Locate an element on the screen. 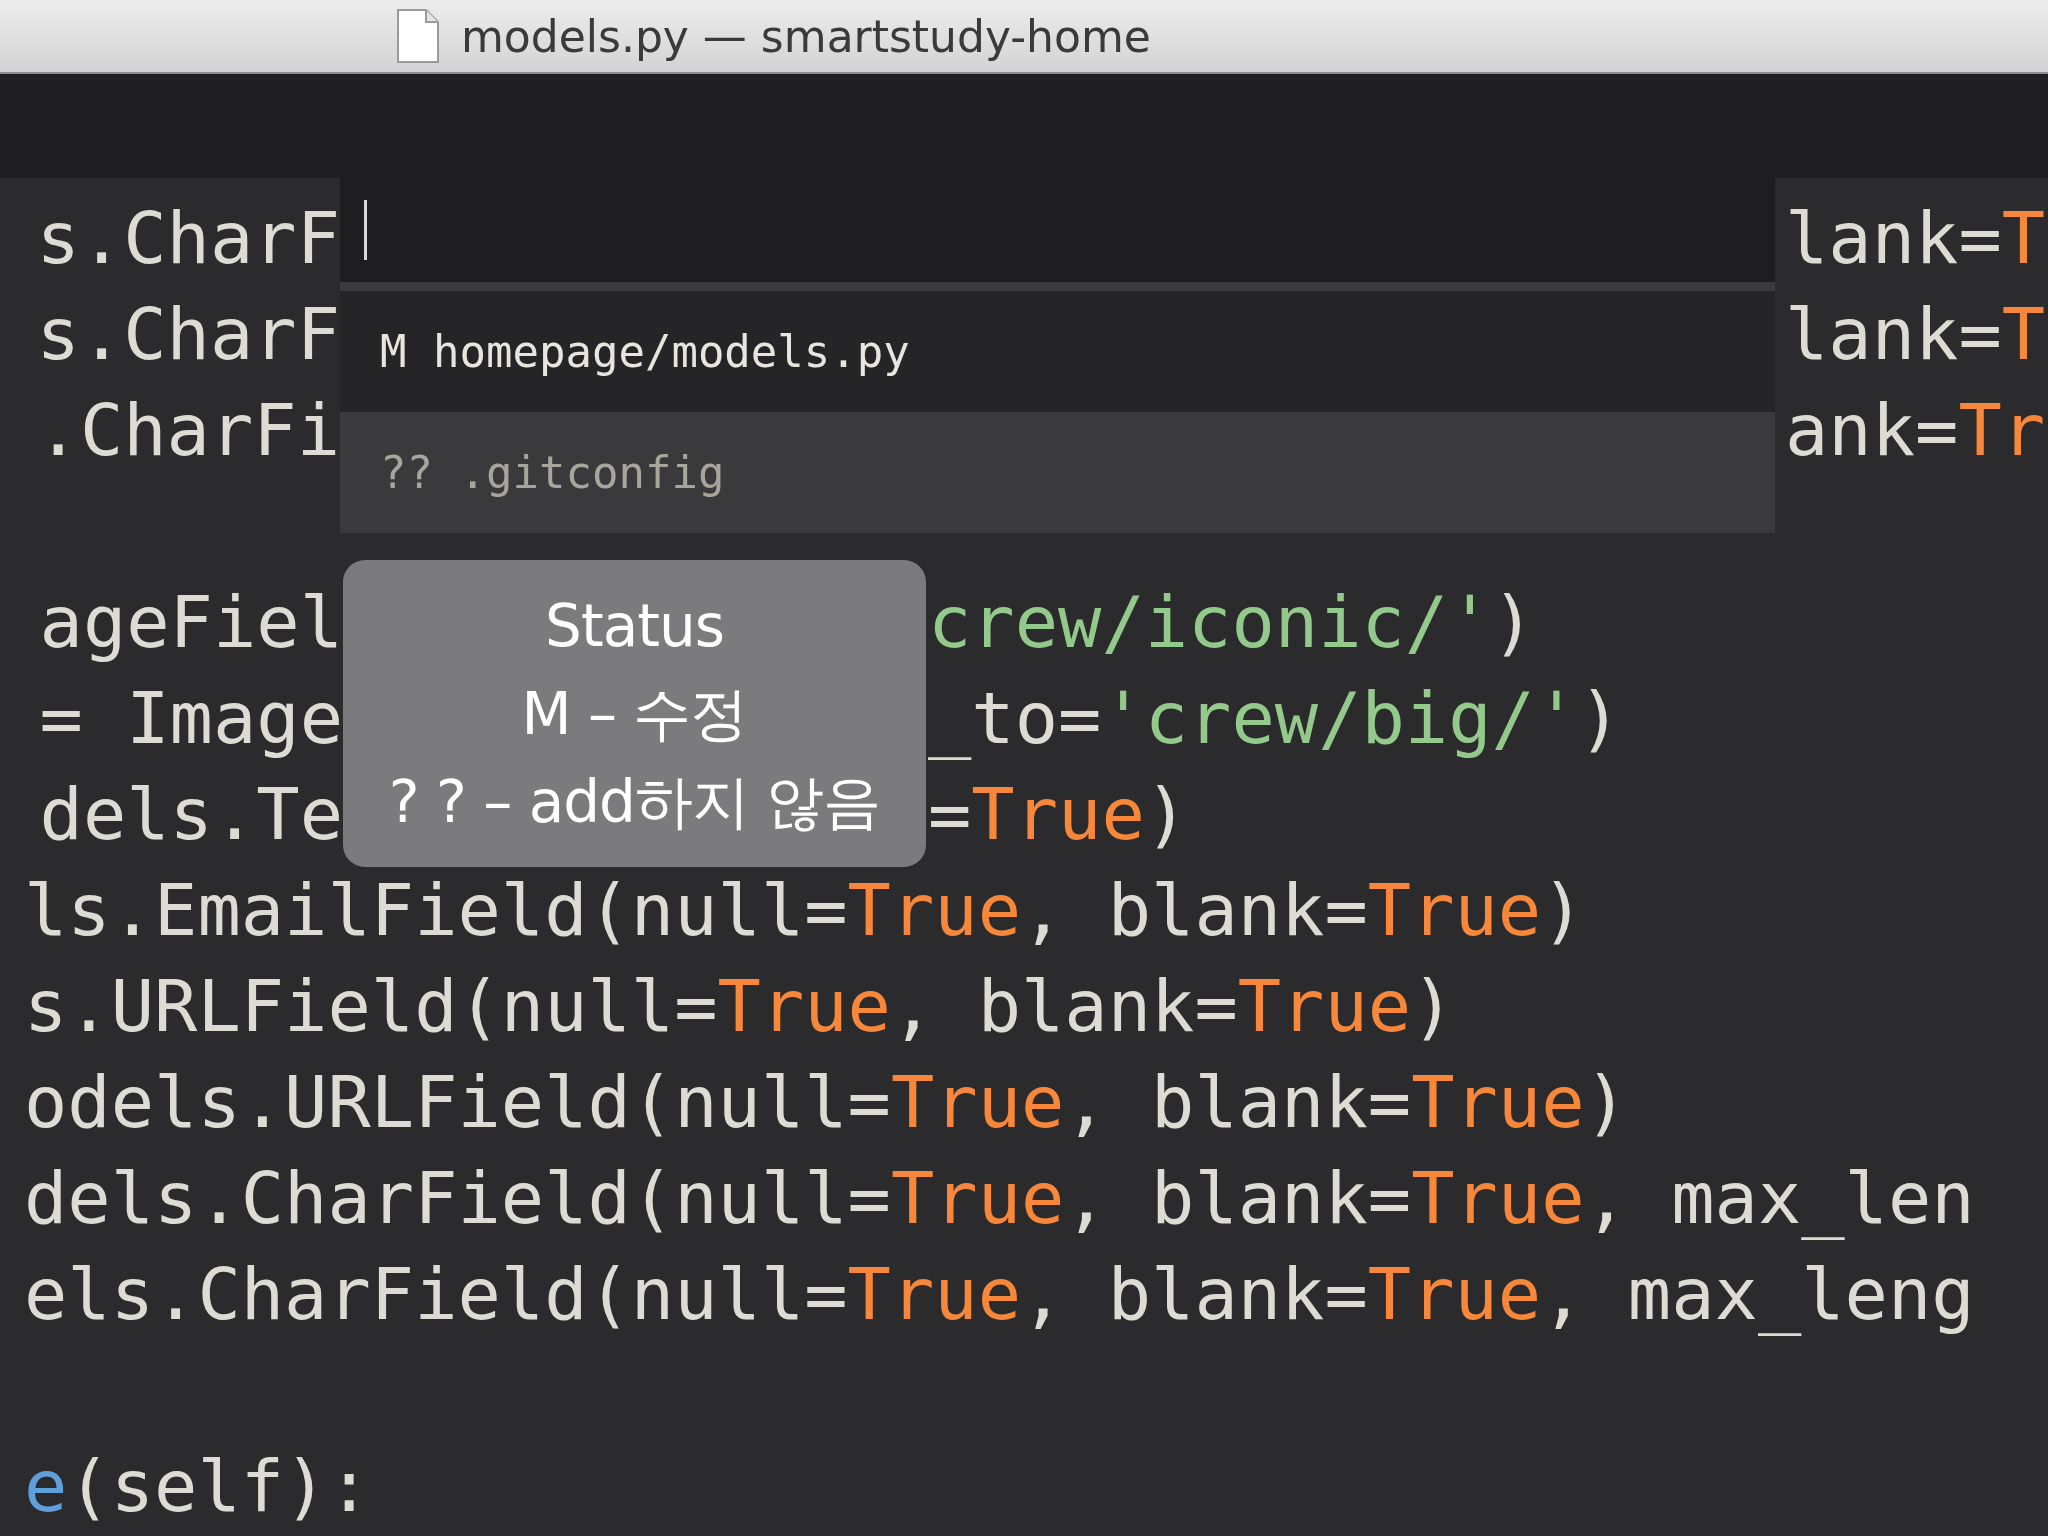 This screenshot has height=1536, width=2048. code-line: crew/iconic/') is located at coordinates (1231, 622).